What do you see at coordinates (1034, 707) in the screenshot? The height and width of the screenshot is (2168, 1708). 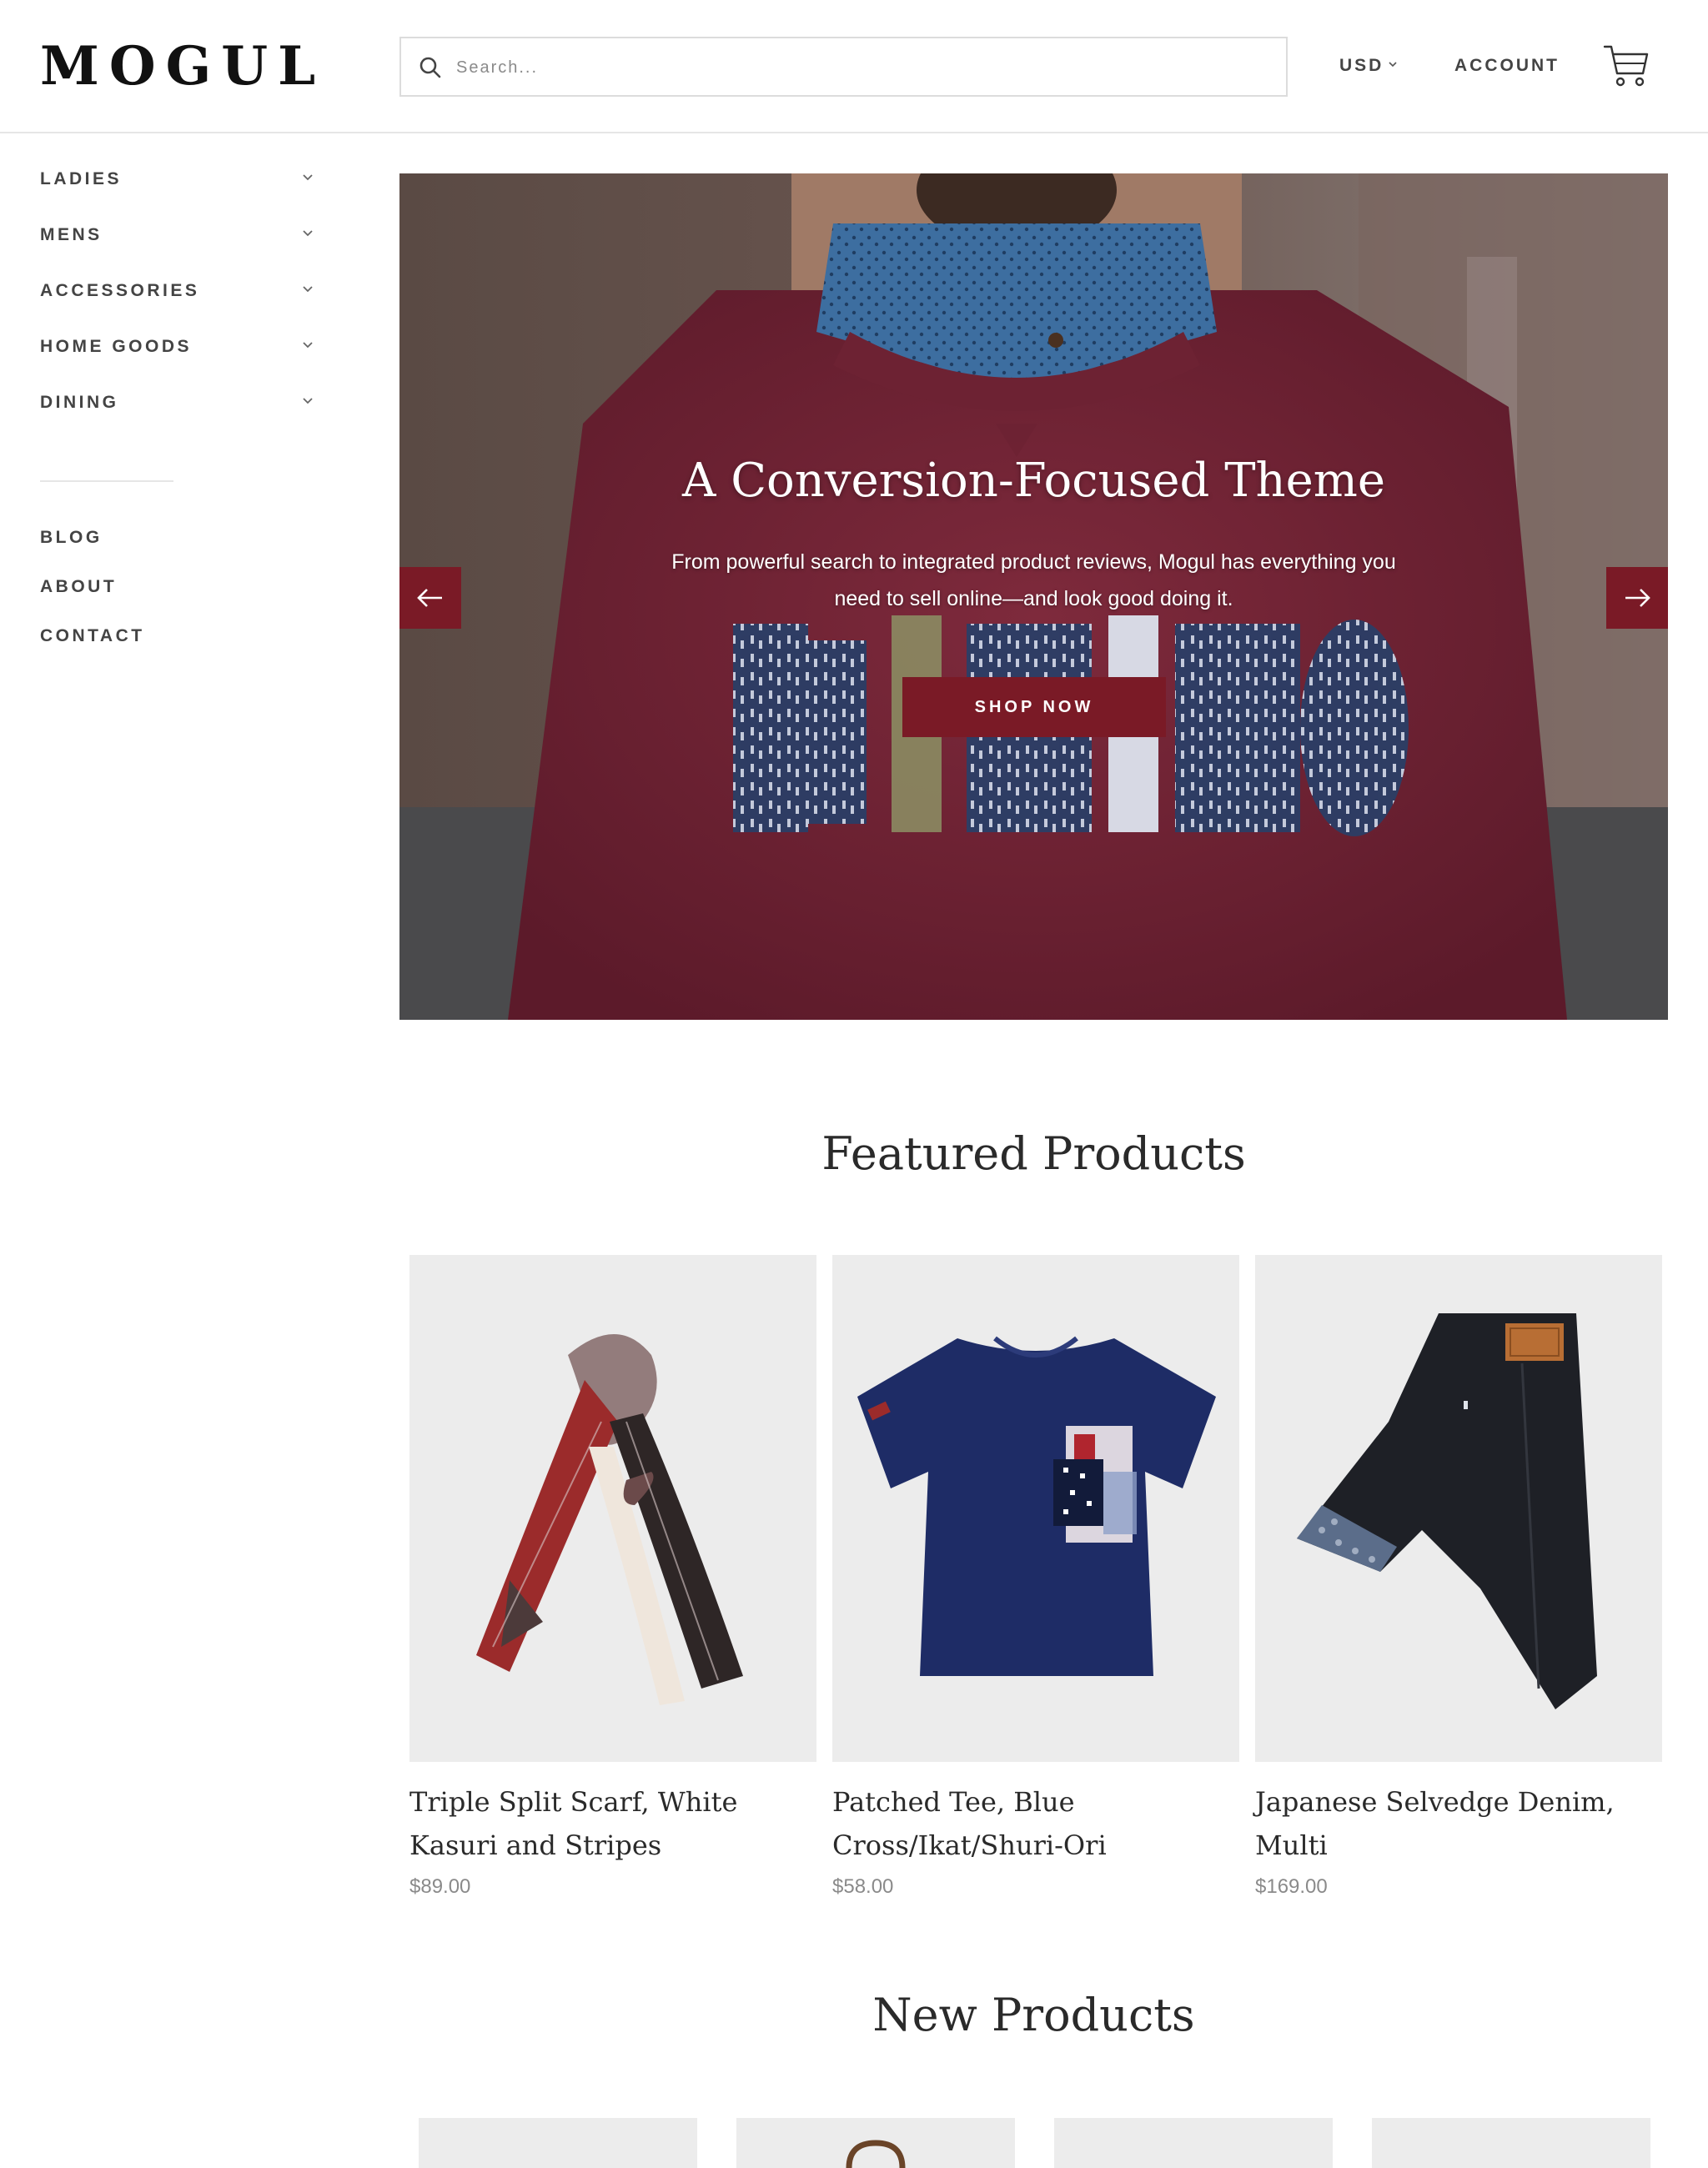 I see `shop-now-button: SHOP NOW` at bounding box center [1034, 707].